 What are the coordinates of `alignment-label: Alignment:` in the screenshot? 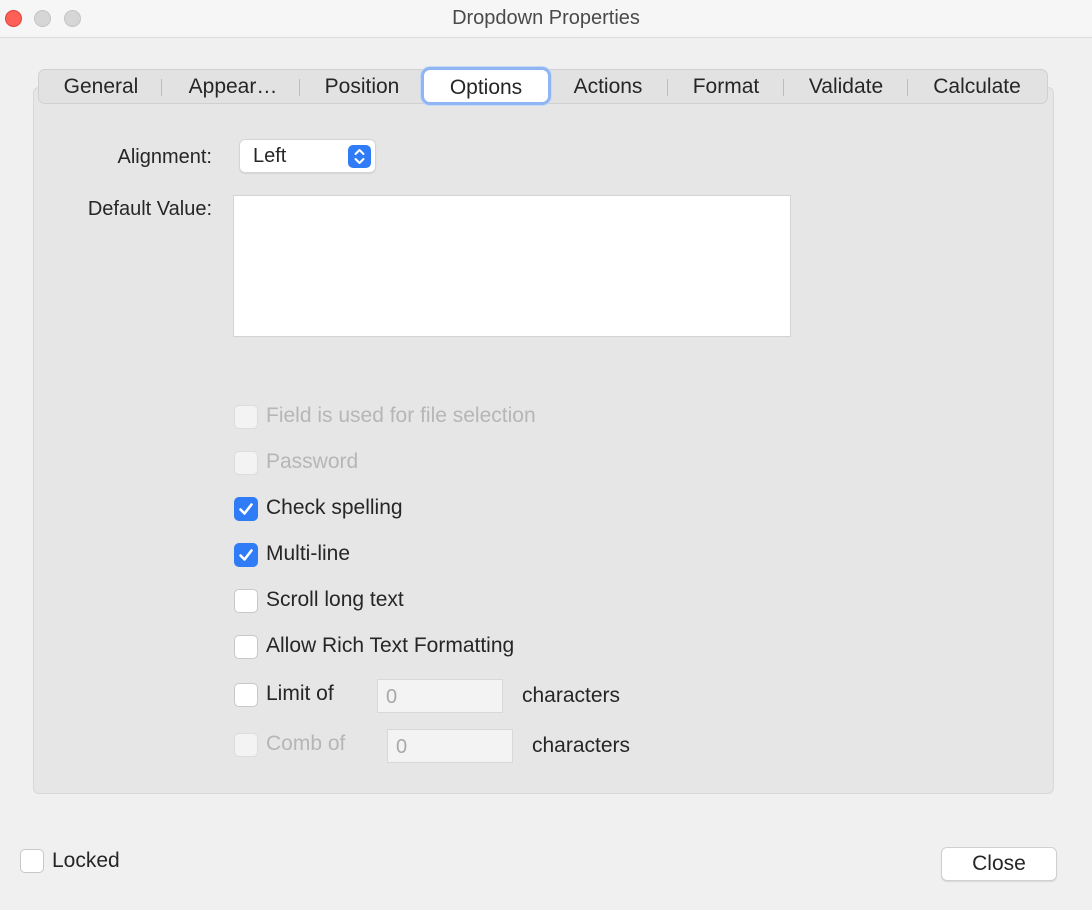 It's located at (165, 157).